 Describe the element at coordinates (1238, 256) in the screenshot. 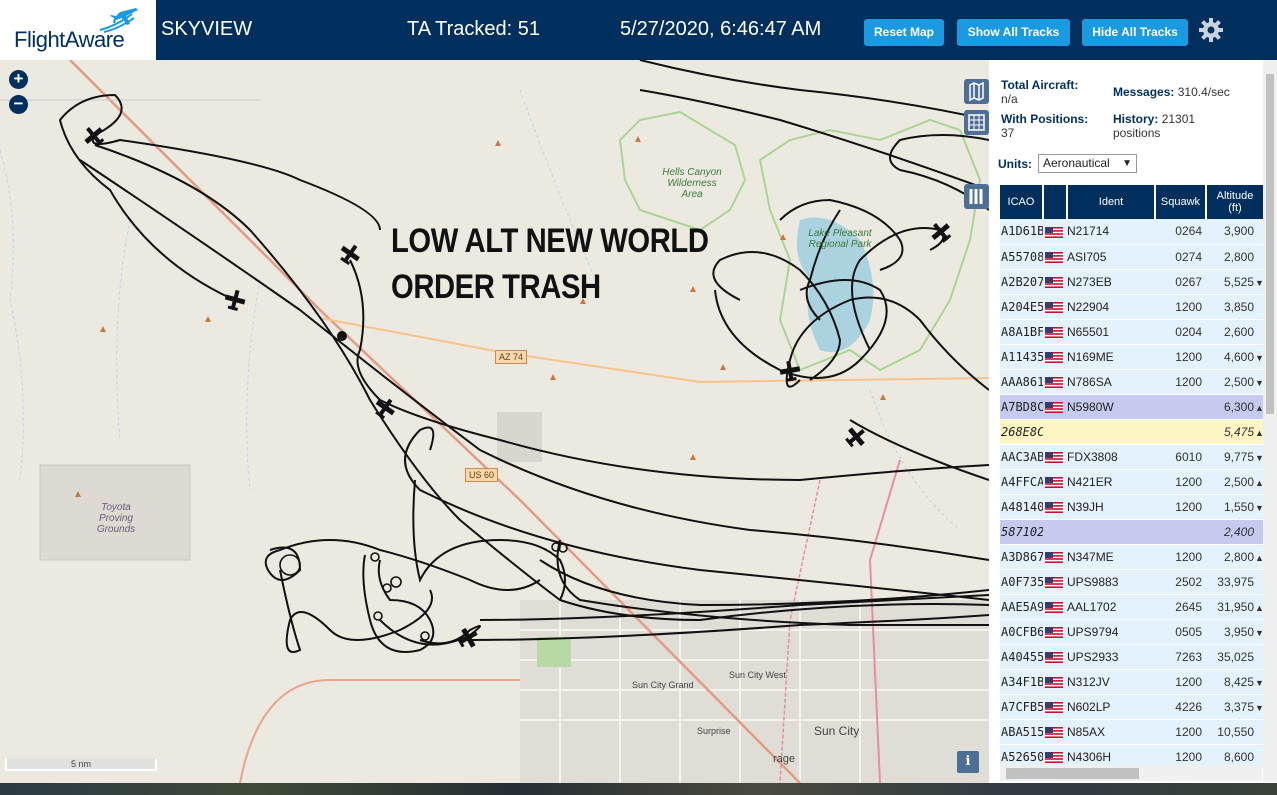

I see `altitude-value: 2,800` at that location.